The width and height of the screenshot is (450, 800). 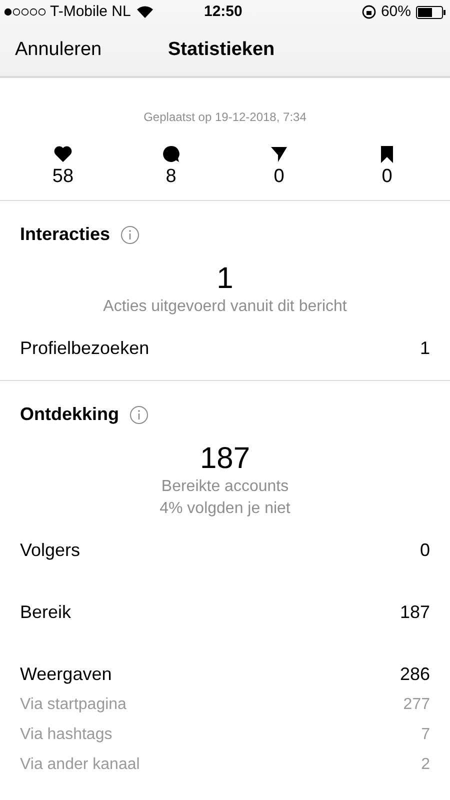 What do you see at coordinates (416, 705) in the screenshot?
I see `stat-value: 277` at bounding box center [416, 705].